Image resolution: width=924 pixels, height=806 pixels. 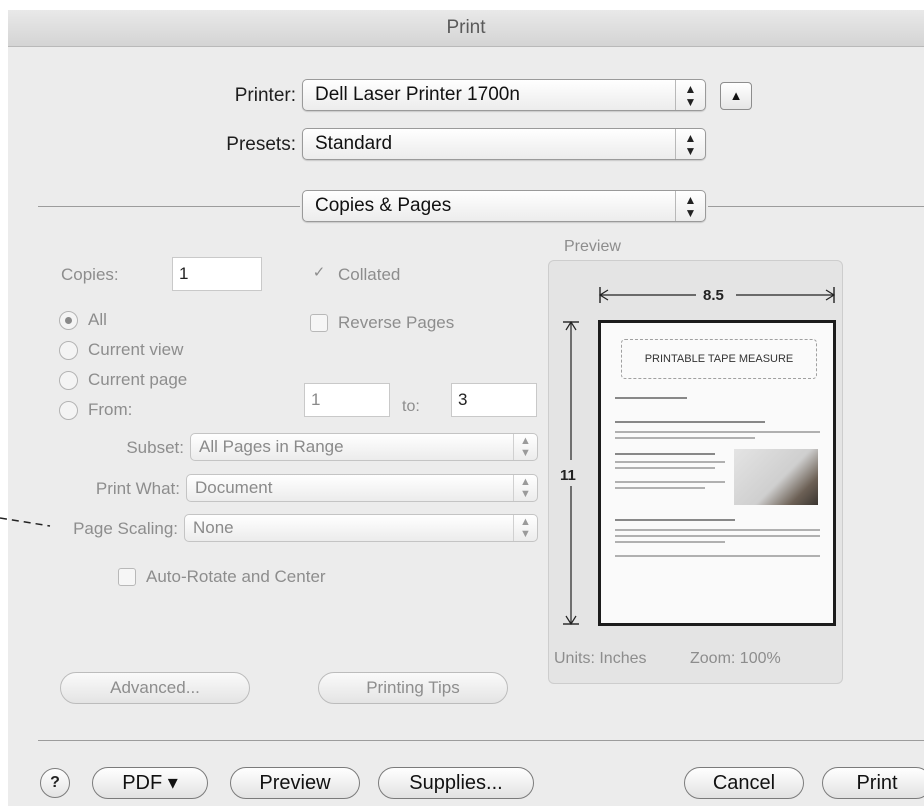 What do you see at coordinates (369, 274) in the screenshot?
I see `collated-label: Collated` at bounding box center [369, 274].